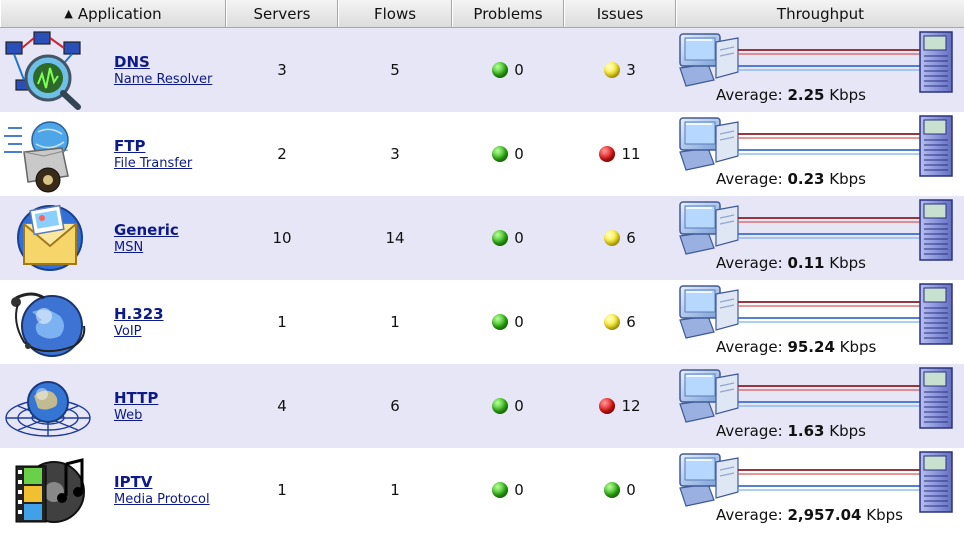 Image resolution: width=964 pixels, height=535 pixels. Describe the element at coordinates (48, 70) in the screenshot. I see `dns-icon` at that location.